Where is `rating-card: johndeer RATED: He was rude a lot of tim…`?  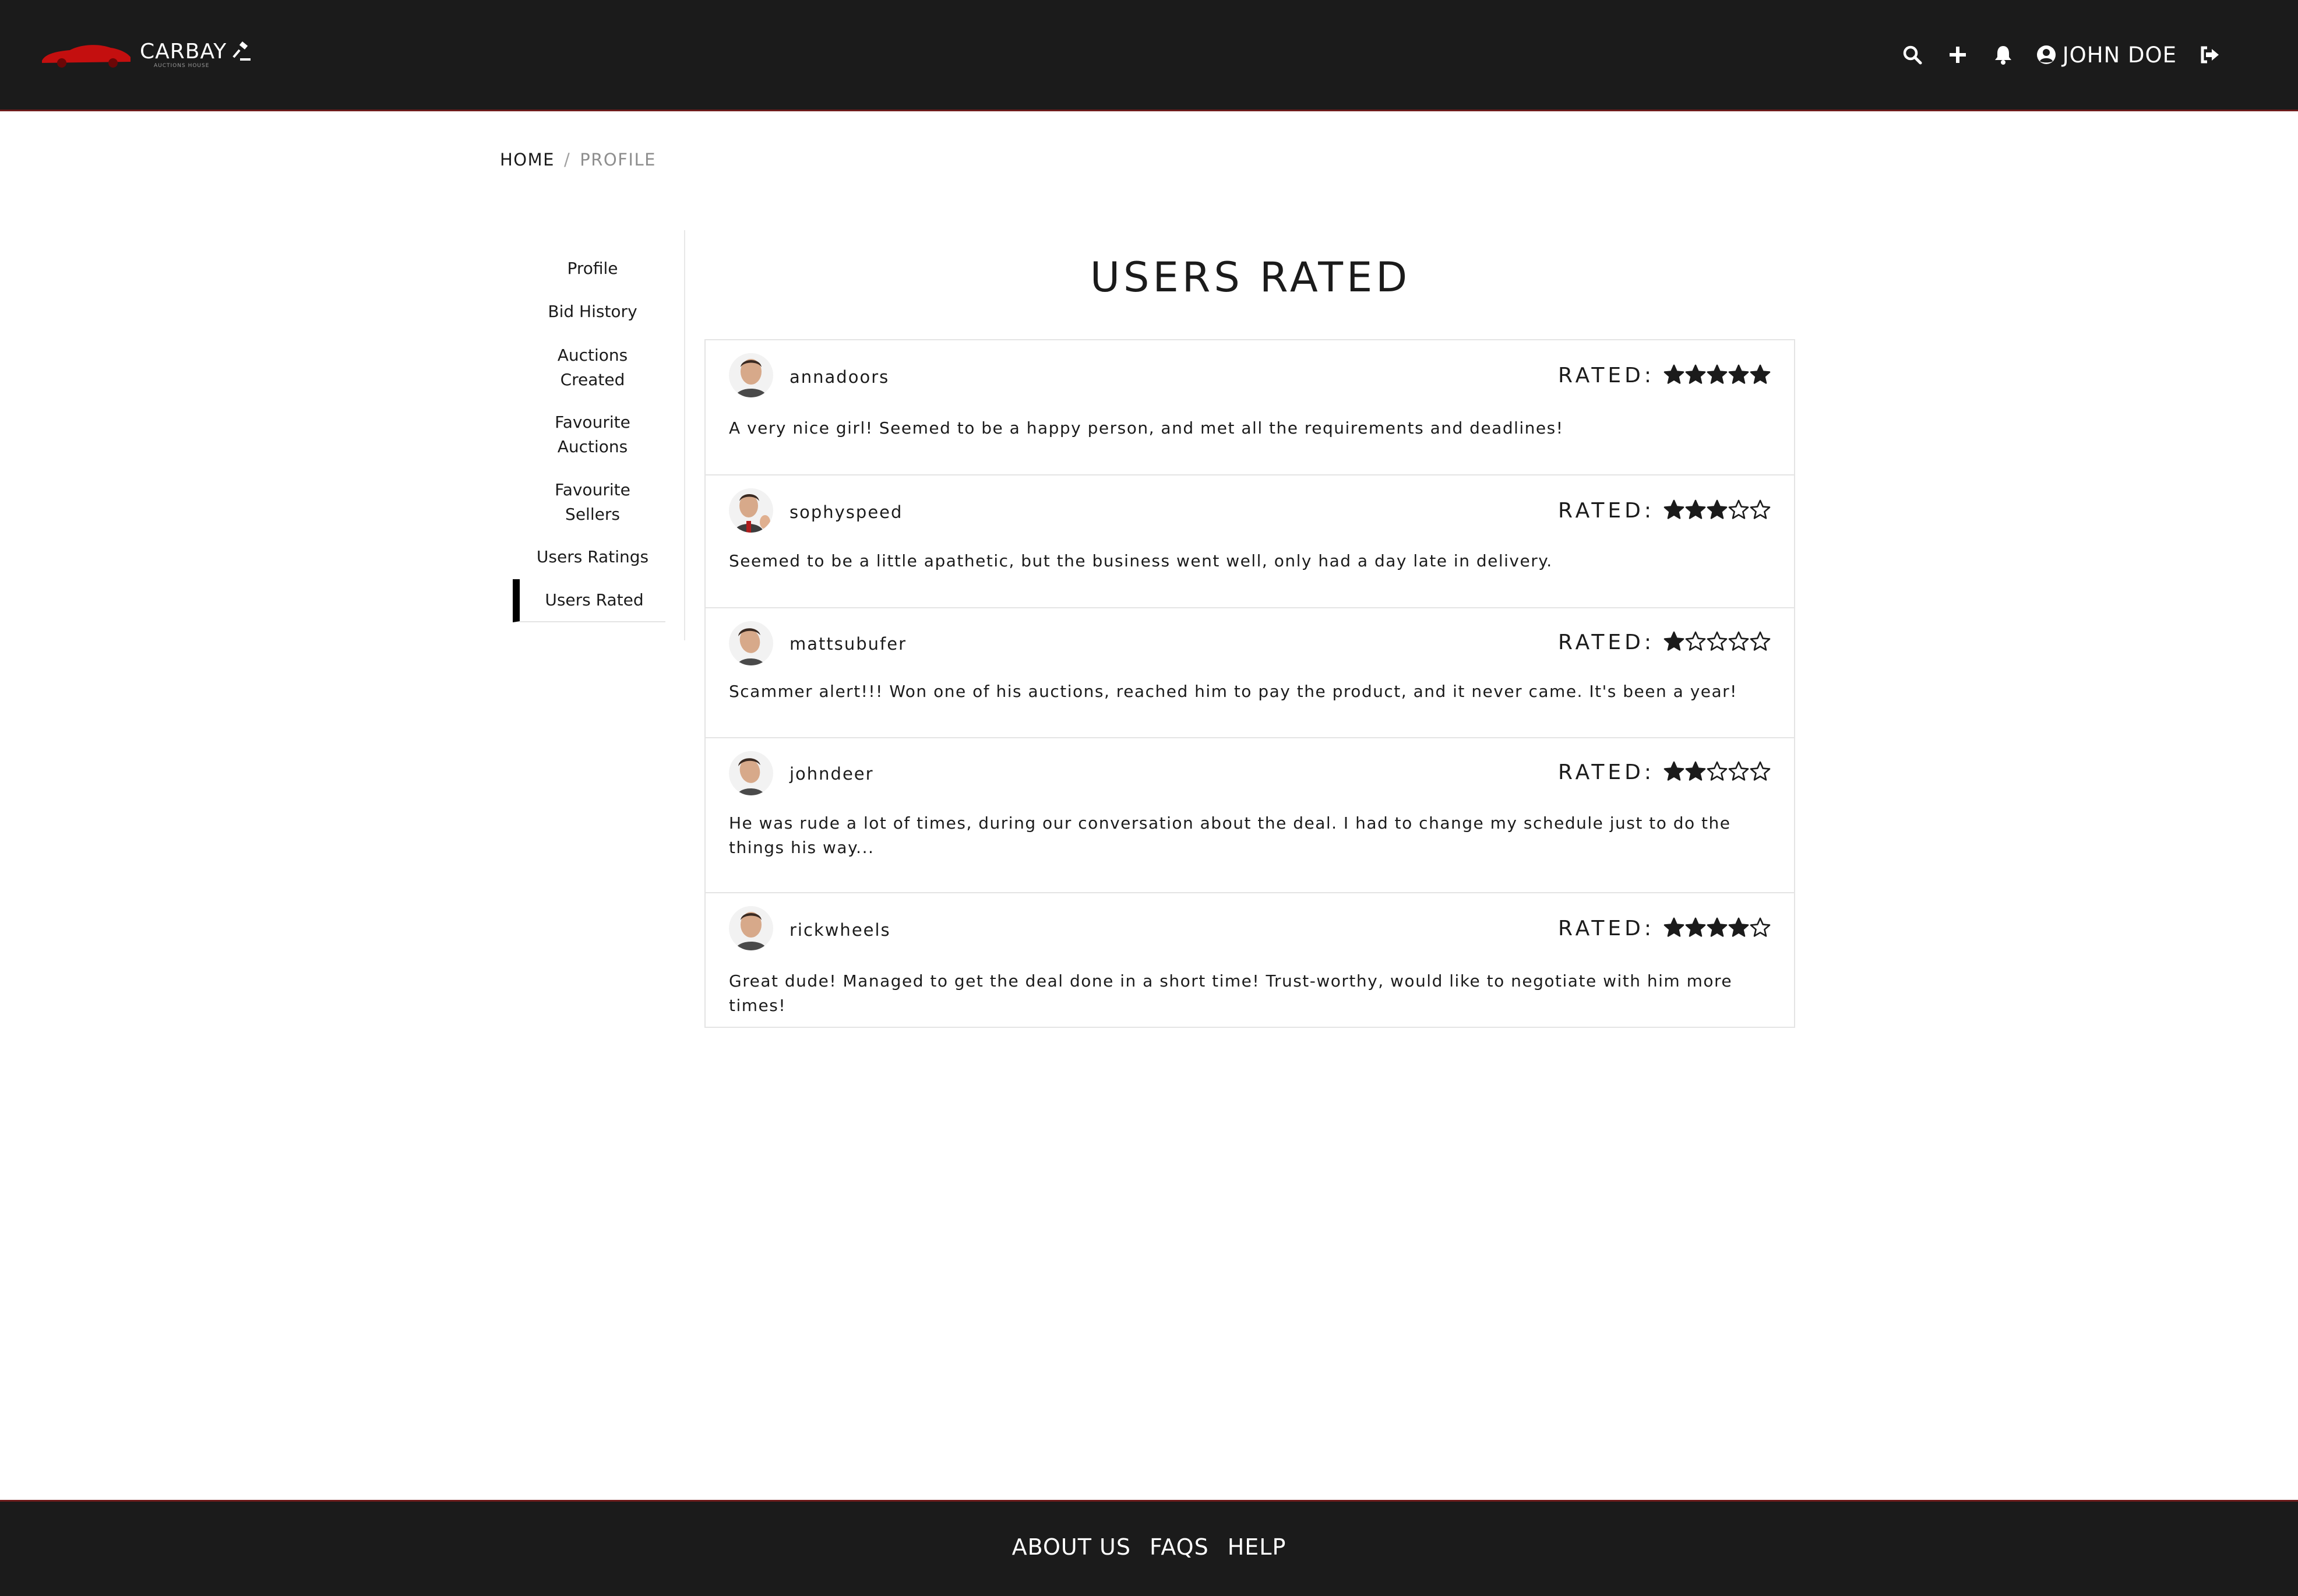
rating-card: johndeer RATED: He was rude a lot of tim… is located at coordinates (1250, 815).